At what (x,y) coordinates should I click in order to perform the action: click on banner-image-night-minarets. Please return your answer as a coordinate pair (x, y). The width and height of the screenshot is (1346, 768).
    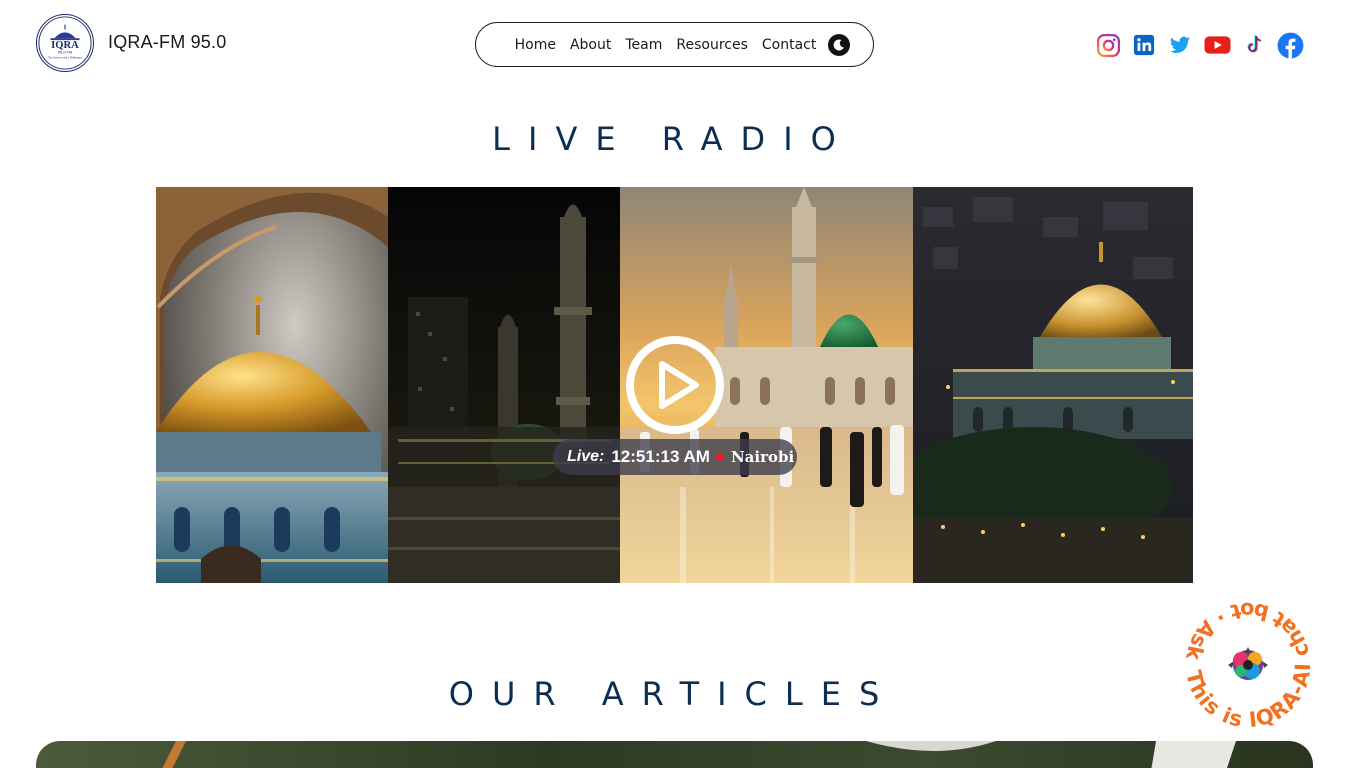
    Looking at the image, I should click on (504, 385).